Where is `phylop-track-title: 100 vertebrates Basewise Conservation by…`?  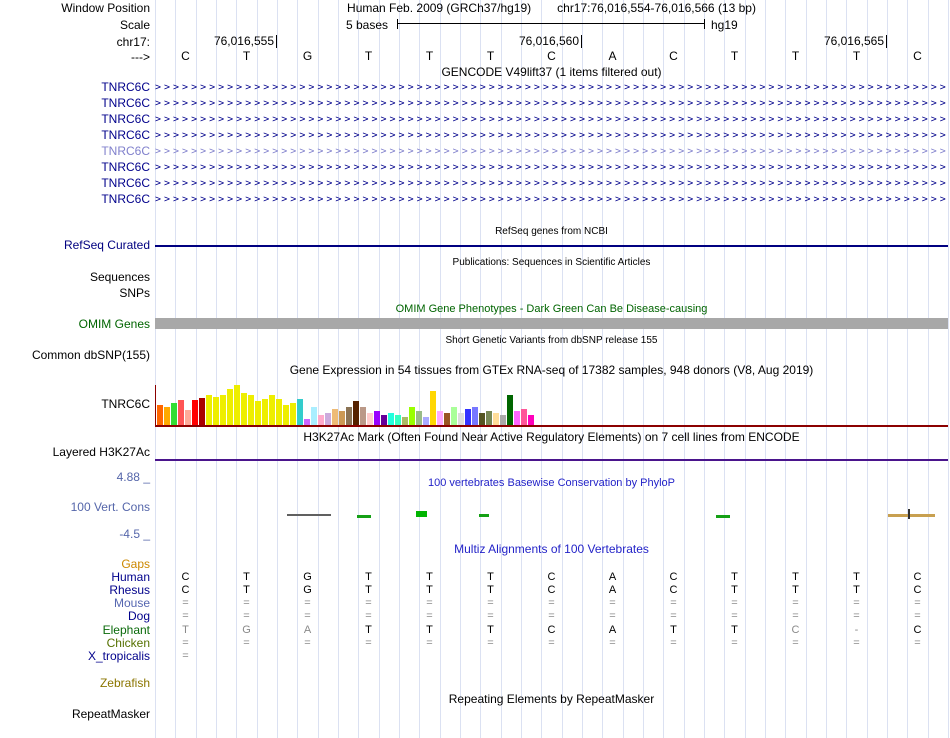 phylop-track-title: 100 vertebrates Basewise Conservation by… is located at coordinates (551, 483).